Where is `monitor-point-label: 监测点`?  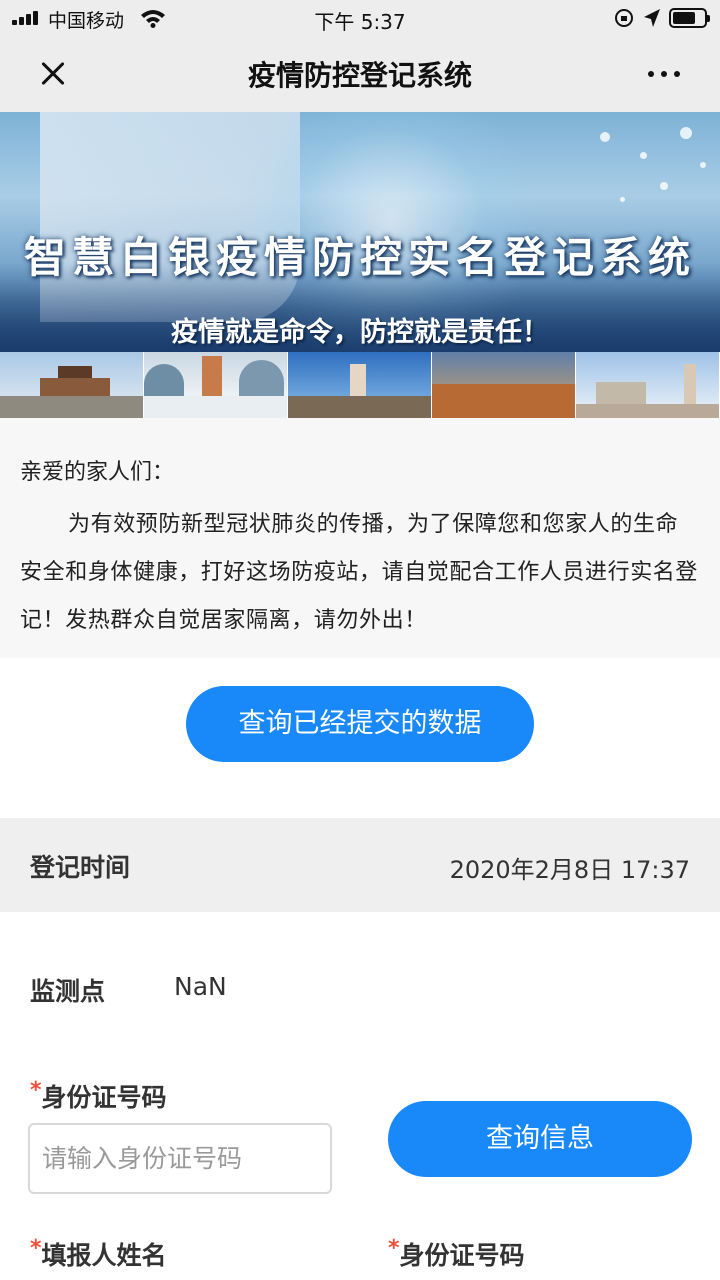 monitor-point-label: 监测点 is located at coordinates (68, 991).